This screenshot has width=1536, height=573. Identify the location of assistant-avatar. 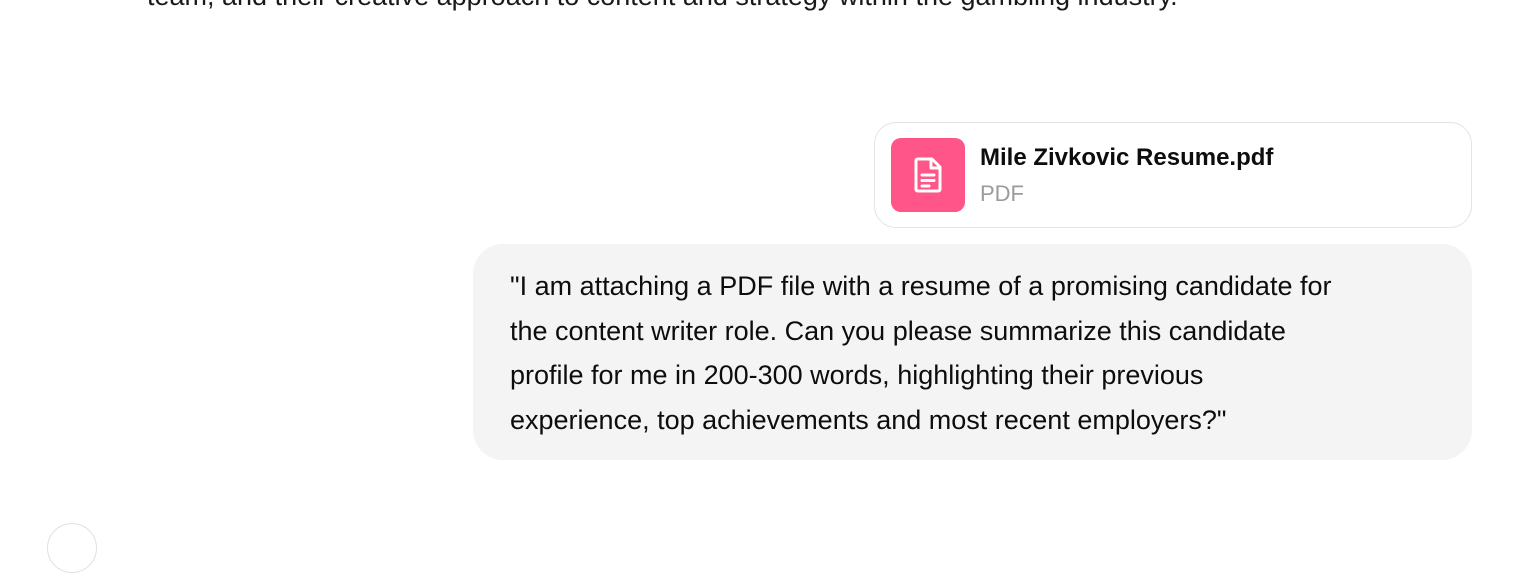
(72, 548).